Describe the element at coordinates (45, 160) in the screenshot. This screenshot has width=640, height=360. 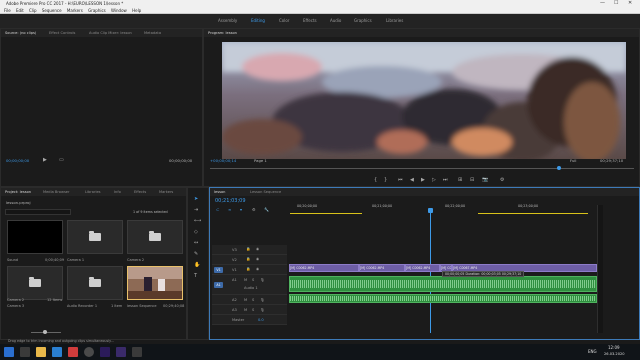
I see `source-play-icon: ▶` at that location.